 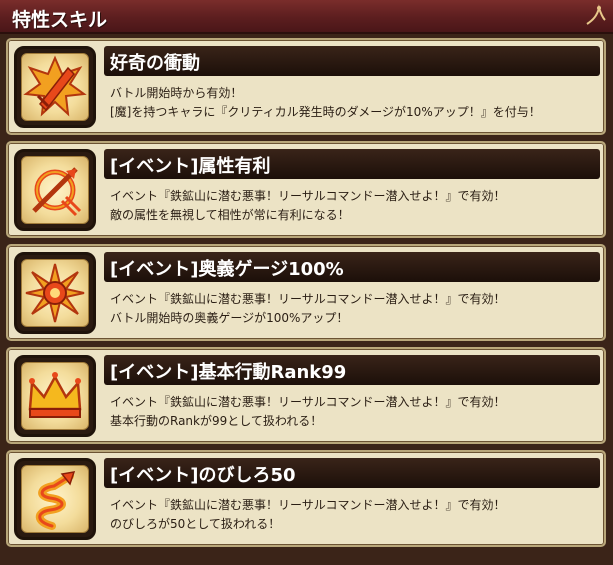 I want to click on skill-title: [イベント]基本行動Rank99, so click(x=228, y=372).